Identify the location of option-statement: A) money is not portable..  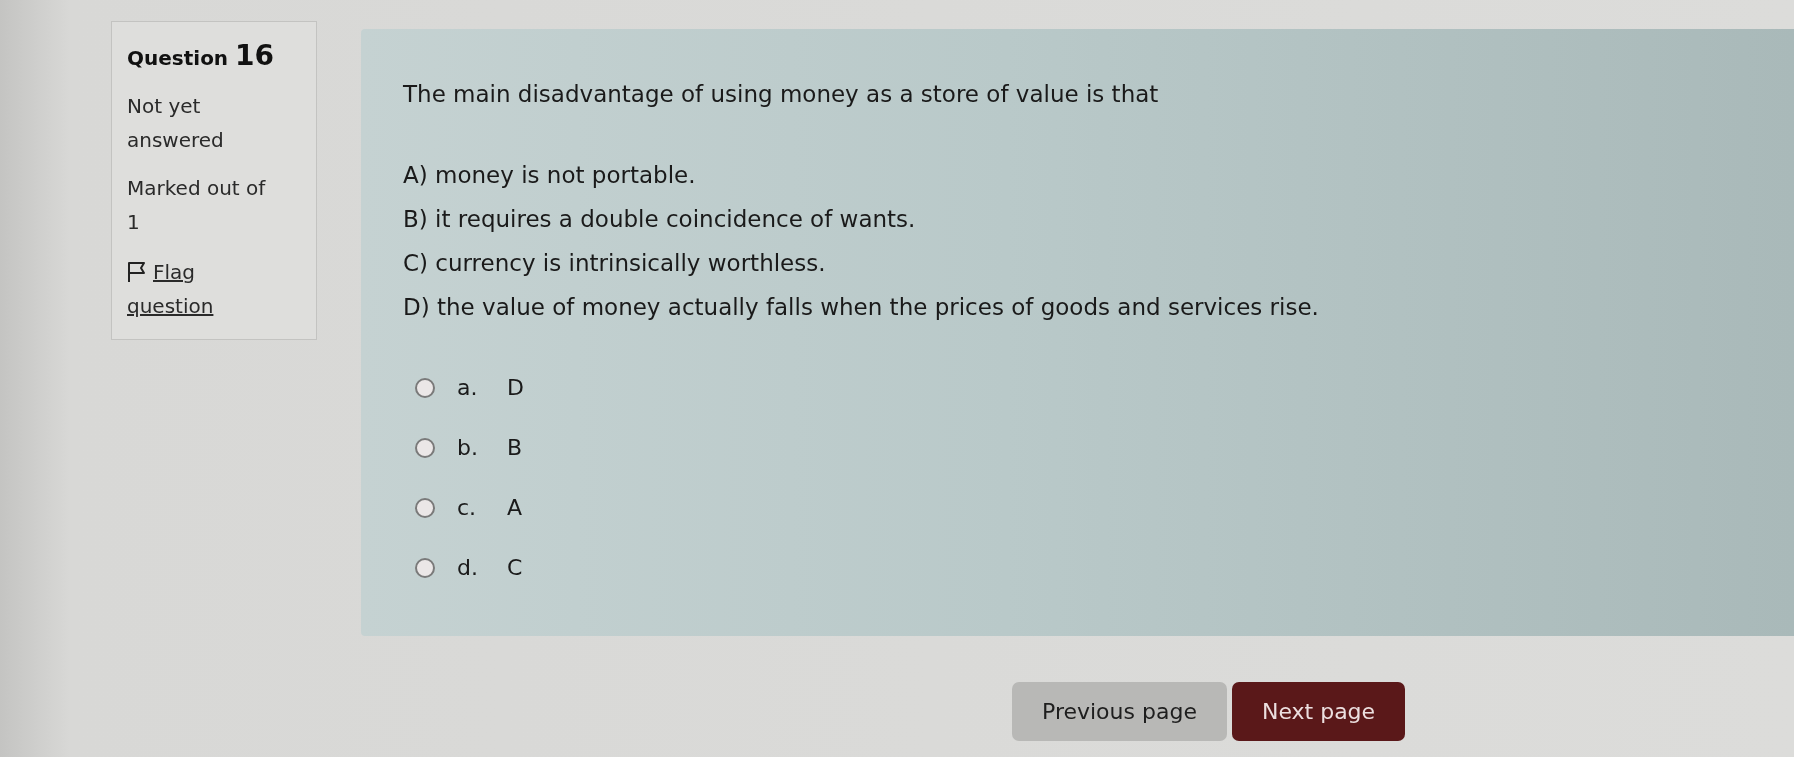
(550, 175).